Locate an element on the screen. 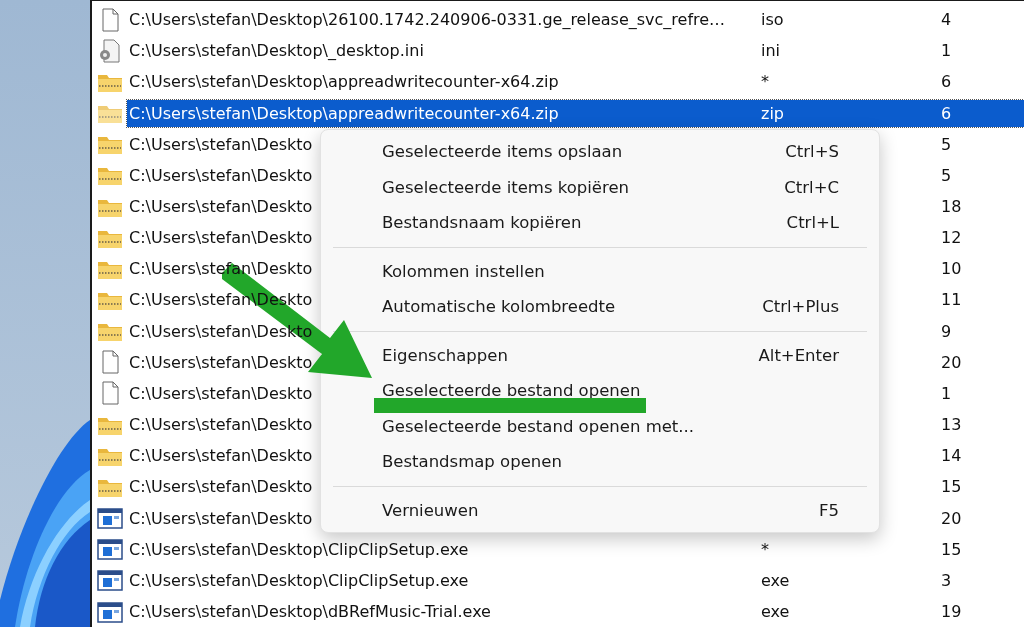 The image size is (1024, 627). table-cell: 19 is located at coordinates (951, 612).